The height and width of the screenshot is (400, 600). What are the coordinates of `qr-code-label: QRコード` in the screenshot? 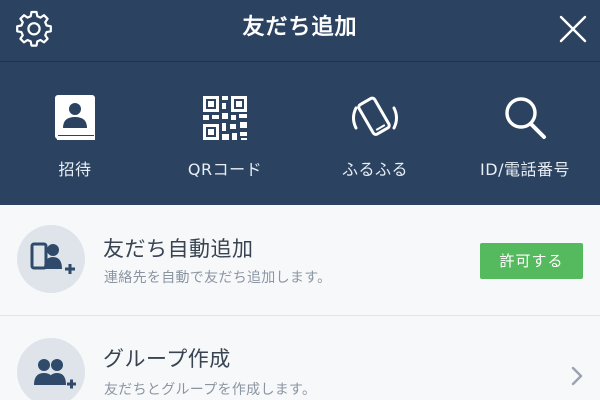 It's located at (225, 169).